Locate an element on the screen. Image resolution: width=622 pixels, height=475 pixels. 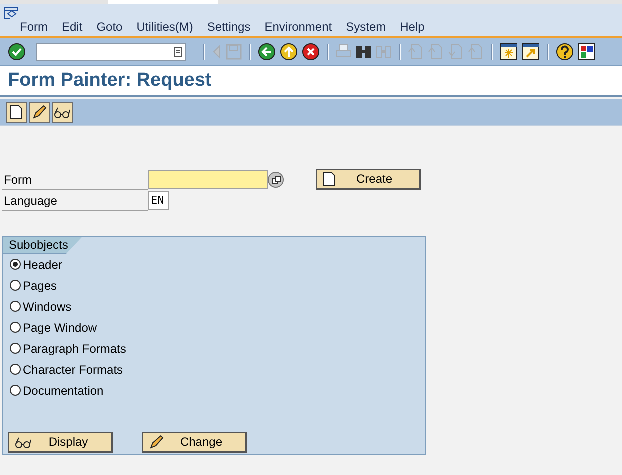
radio-option: Pages is located at coordinates (214, 285).